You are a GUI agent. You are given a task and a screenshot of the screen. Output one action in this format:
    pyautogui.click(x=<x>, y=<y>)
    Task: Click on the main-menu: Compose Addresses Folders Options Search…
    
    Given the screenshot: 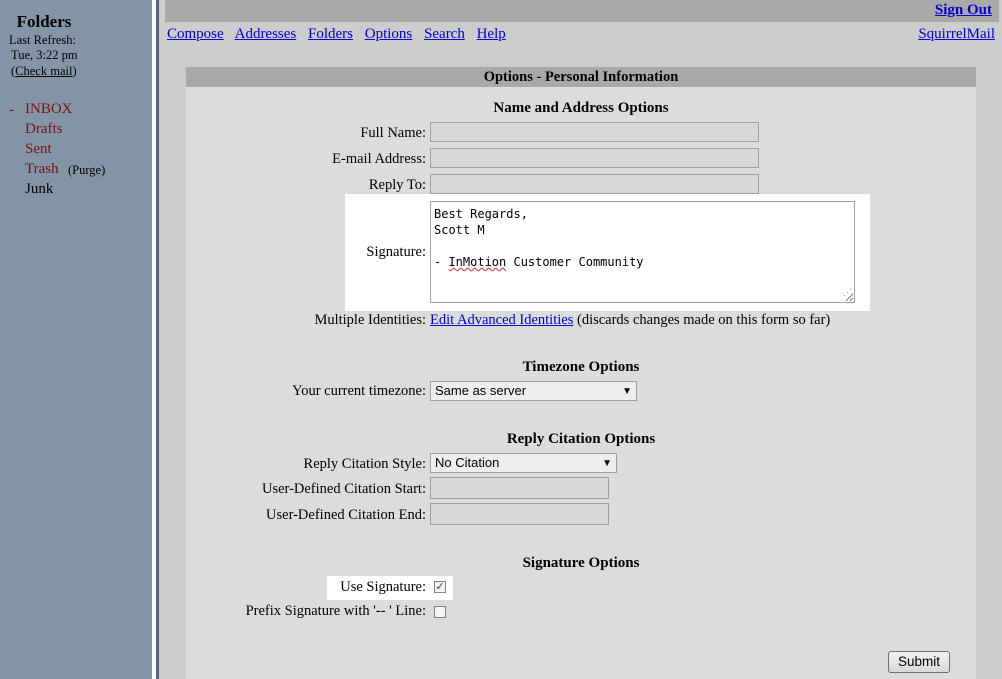 What is the action you would take?
    pyautogui.click(x=340, y=34)
    